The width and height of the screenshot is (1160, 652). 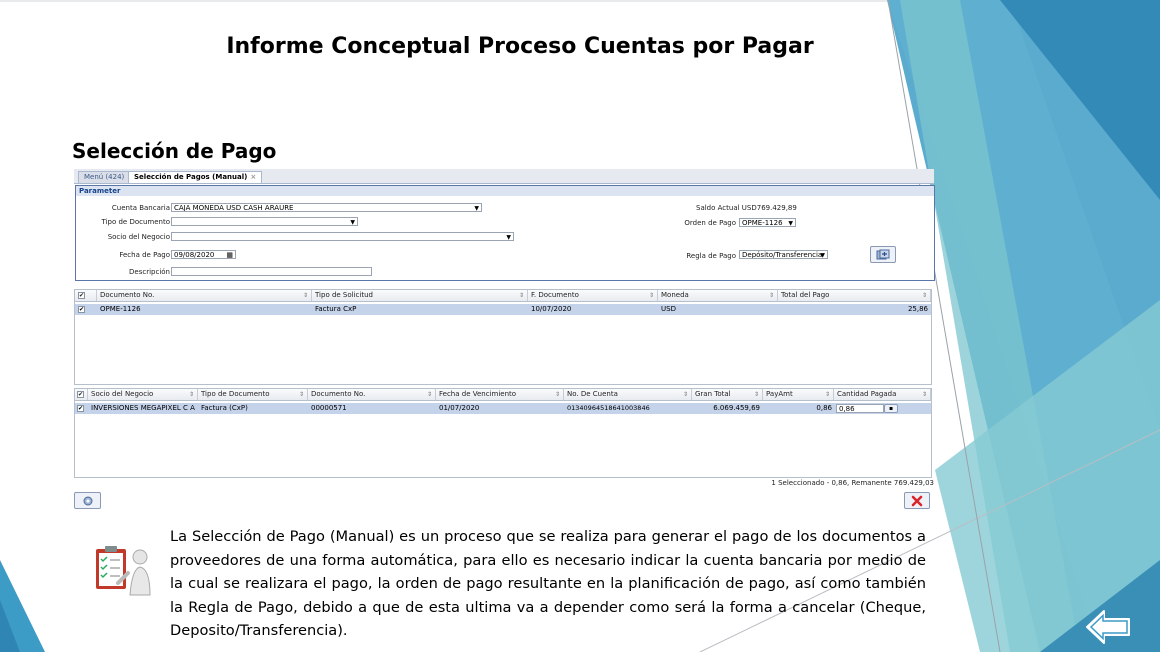 What do you see at coordinates (505, 191) in the screenshot?
I see `parameter-header: Parameter` at bounding box center [505, 191].